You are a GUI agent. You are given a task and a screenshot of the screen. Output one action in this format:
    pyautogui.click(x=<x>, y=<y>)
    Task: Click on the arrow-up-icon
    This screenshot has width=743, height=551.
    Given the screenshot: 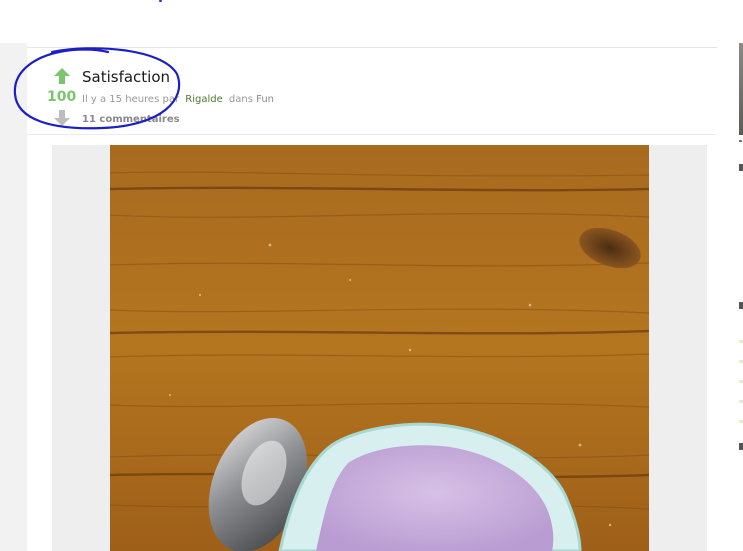 What is the action you would take?
    pyautogui.click(x=62, y=76)
    